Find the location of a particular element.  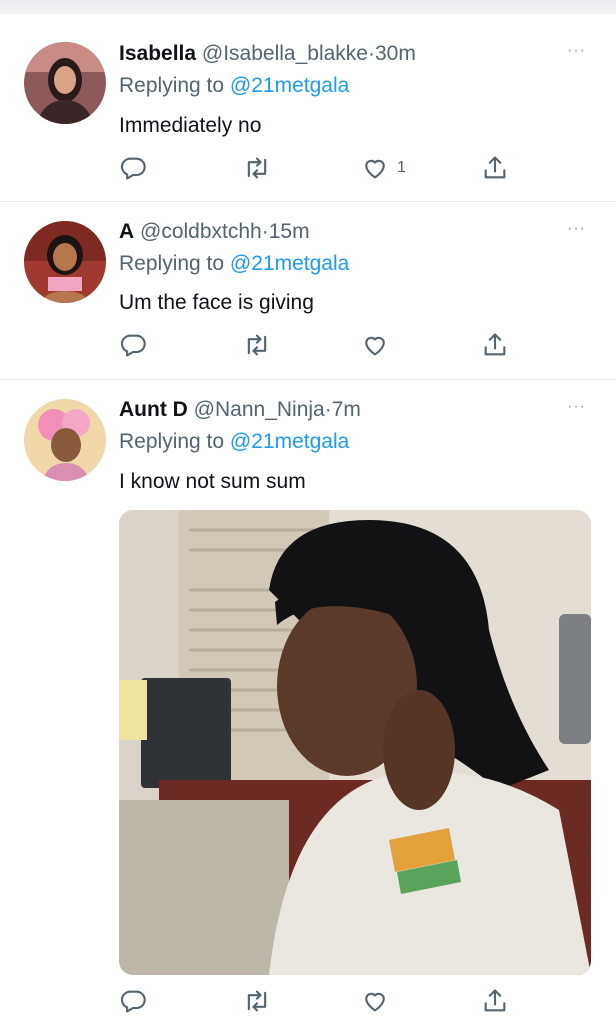

display-name: Aunt D is located at coordinates (153, 409).